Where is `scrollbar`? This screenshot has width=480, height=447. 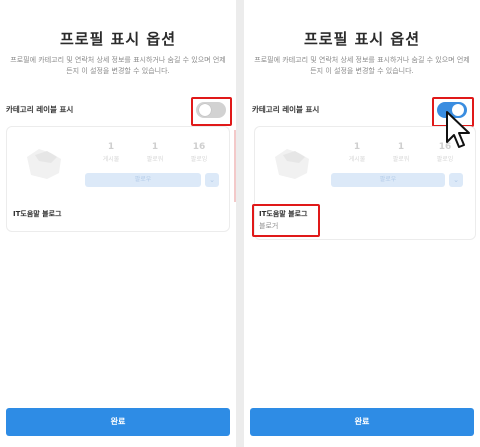 scrollbar is located at coordinates (235, 166).